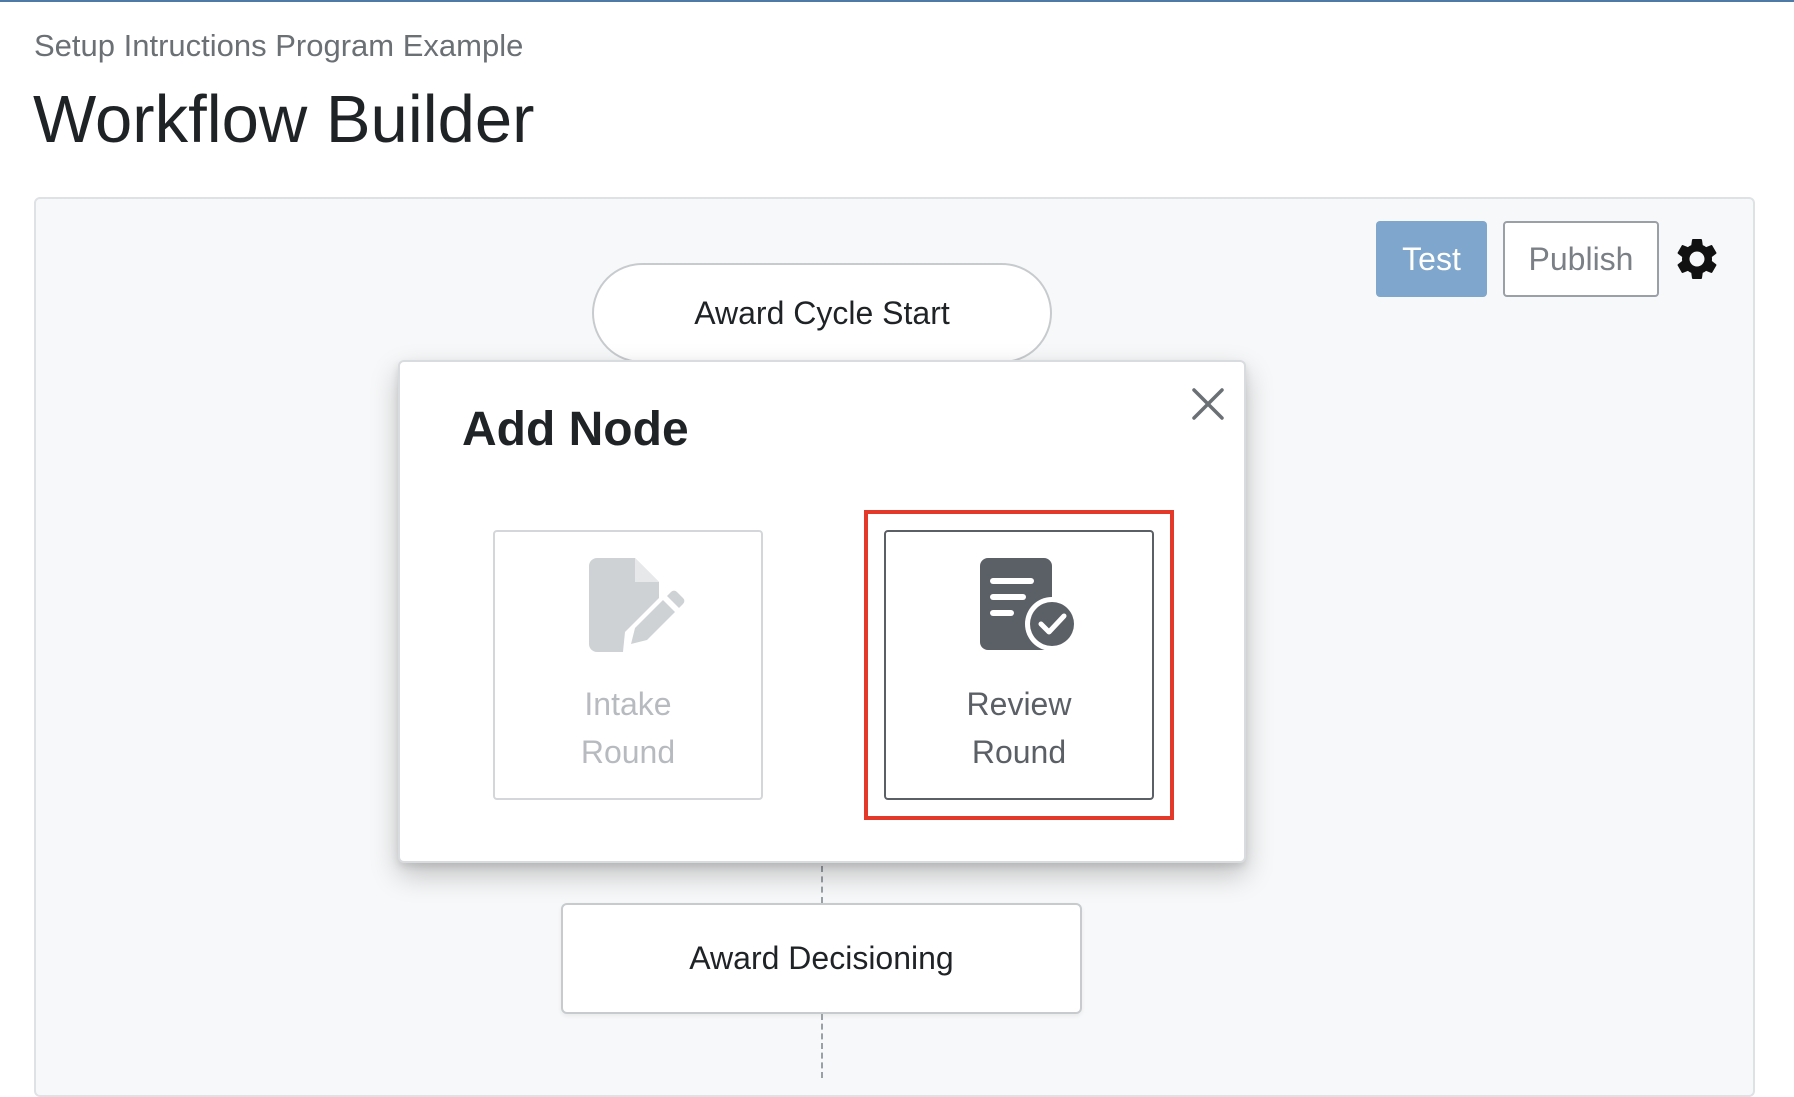 The height and width of the screenshot is (1097, 1794). What do you see at coordinates (637, 605) in the screenshot?
I see `document-edit-icon` at bounding box center [637, 605].